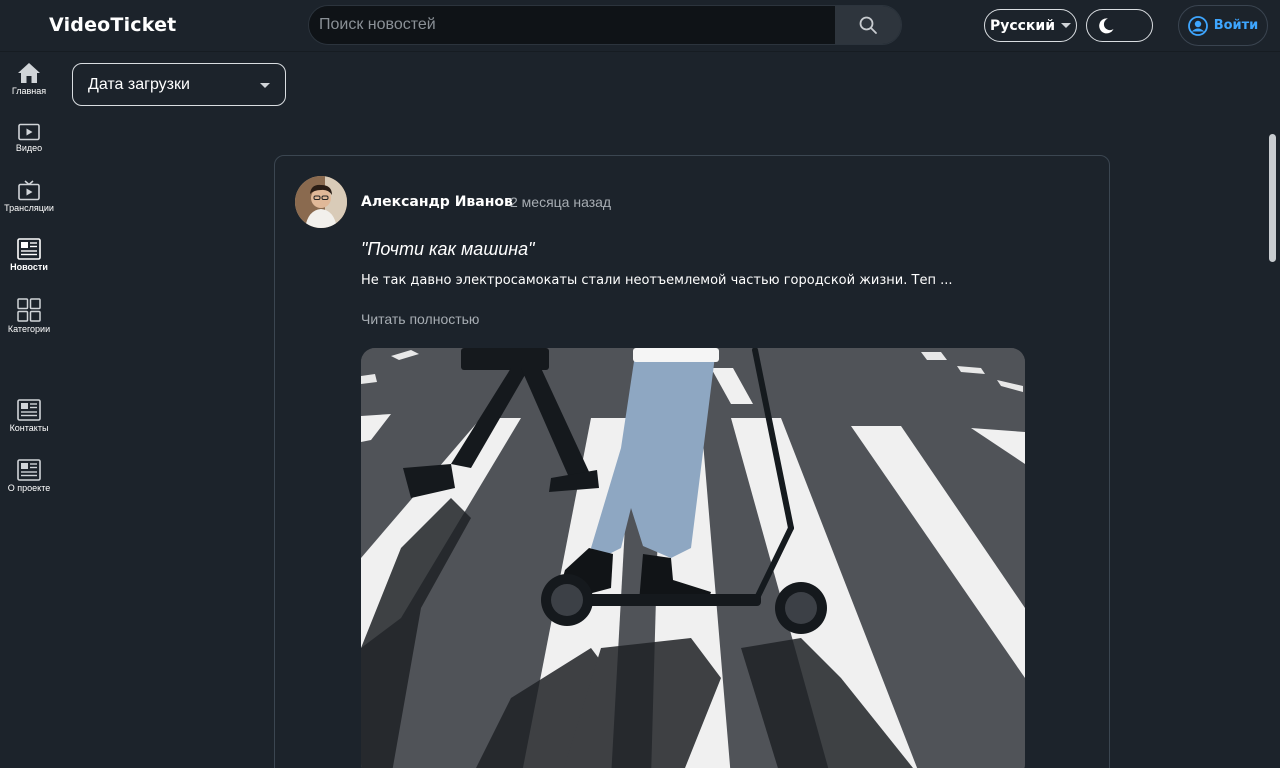 This screenshot has height=768, width=1280. What do you see at coordinates (29, 428) in the screenshot?
I see `sidebar-item-label: Контакты` at bounding box center [29, 428].